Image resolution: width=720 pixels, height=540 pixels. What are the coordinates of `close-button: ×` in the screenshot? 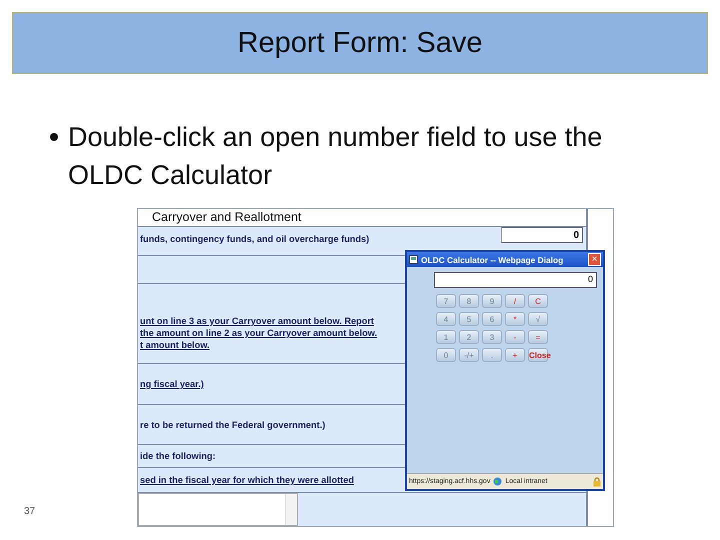 It's located at (594, 259).